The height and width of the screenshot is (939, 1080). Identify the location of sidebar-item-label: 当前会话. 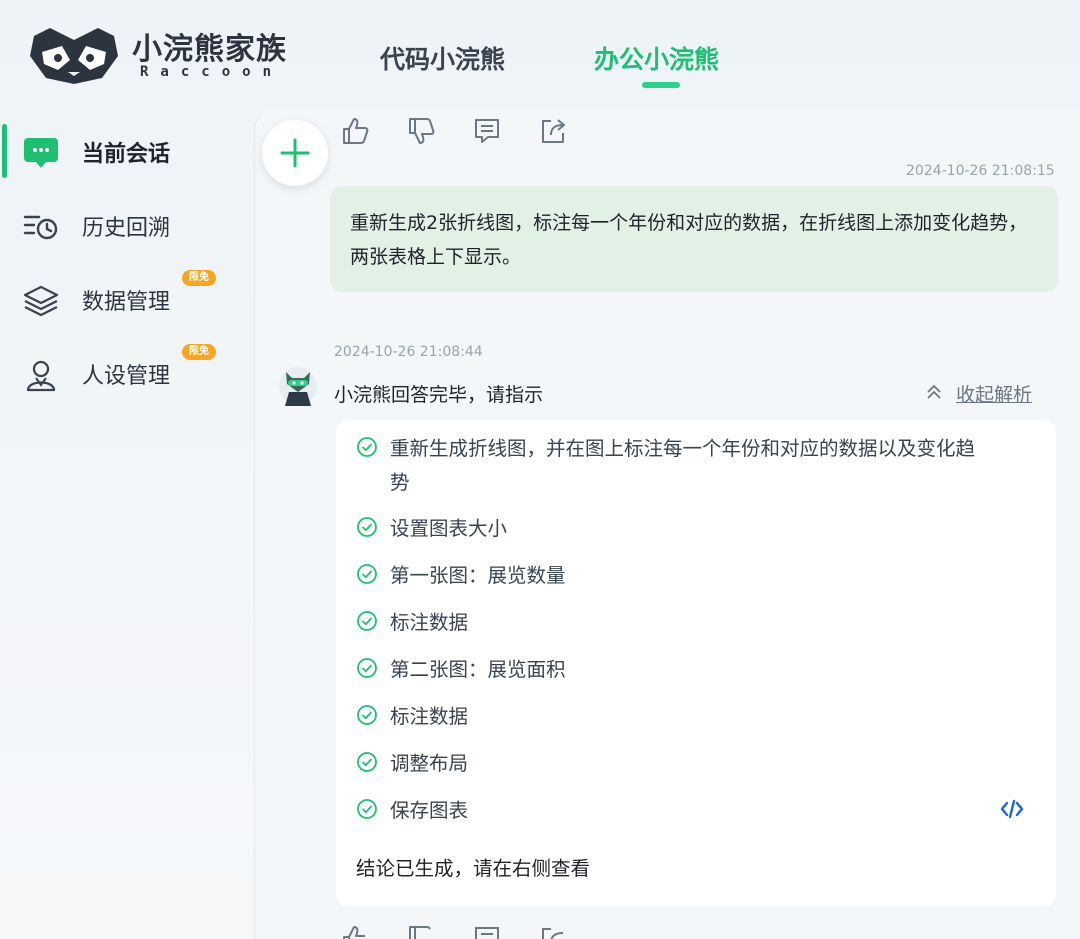
(126, 154).